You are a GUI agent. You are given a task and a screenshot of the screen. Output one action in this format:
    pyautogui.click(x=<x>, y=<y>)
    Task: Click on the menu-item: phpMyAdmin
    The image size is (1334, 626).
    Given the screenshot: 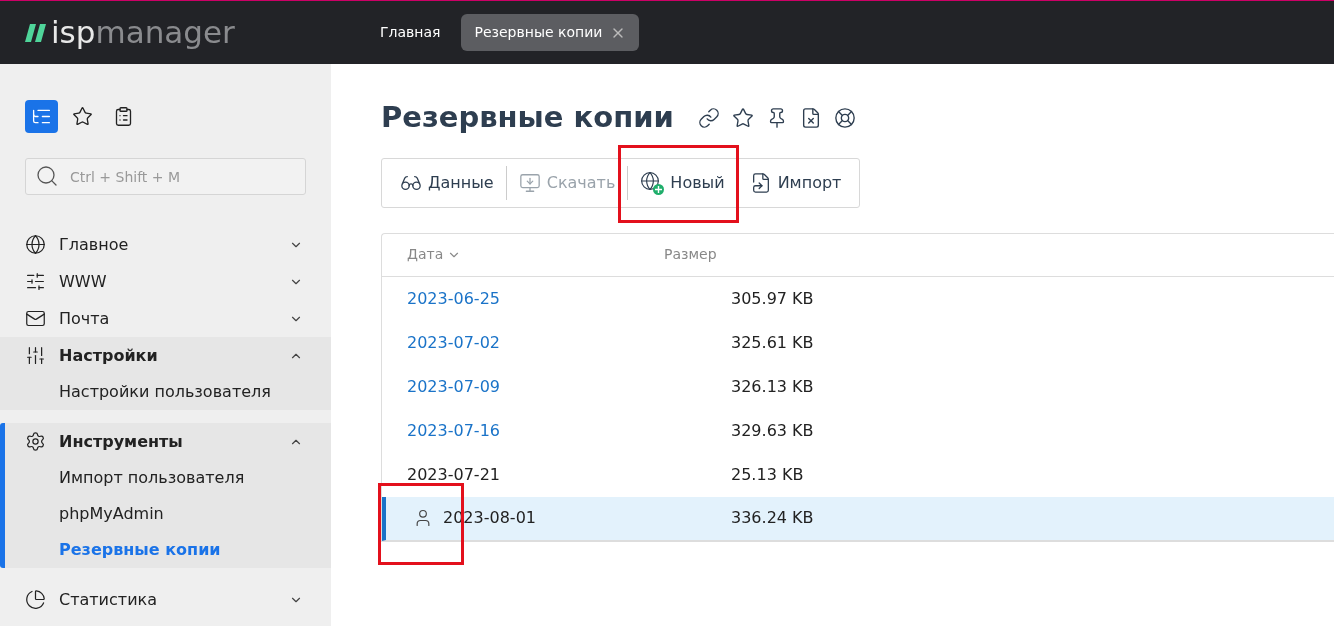 What is the action you would take?
    pyautogui.click(x=168, y=514)
    